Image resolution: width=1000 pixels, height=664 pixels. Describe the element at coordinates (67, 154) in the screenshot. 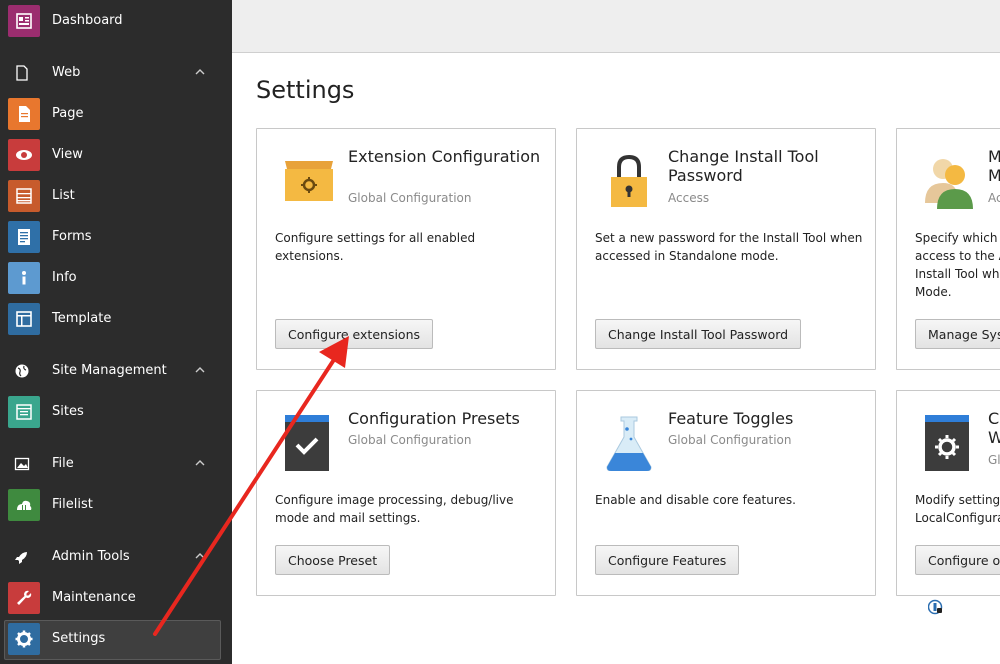

I see `sidebar-item-label: View` at that location.